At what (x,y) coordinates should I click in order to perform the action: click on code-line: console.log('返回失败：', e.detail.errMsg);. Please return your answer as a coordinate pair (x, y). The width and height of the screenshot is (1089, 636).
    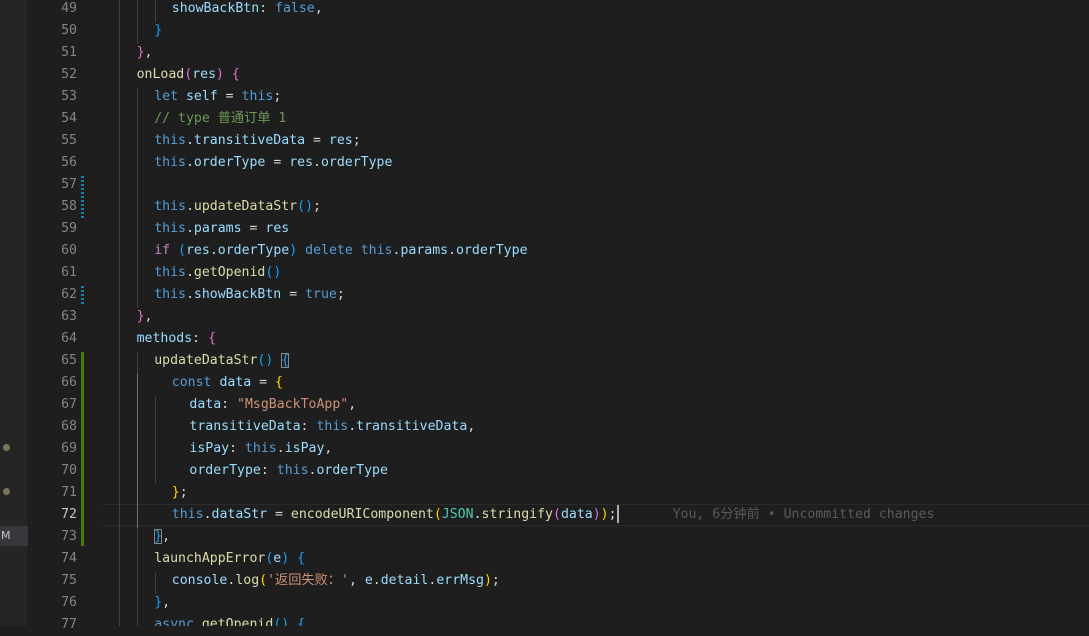
    Looking at the image, I should click on (336, 581).